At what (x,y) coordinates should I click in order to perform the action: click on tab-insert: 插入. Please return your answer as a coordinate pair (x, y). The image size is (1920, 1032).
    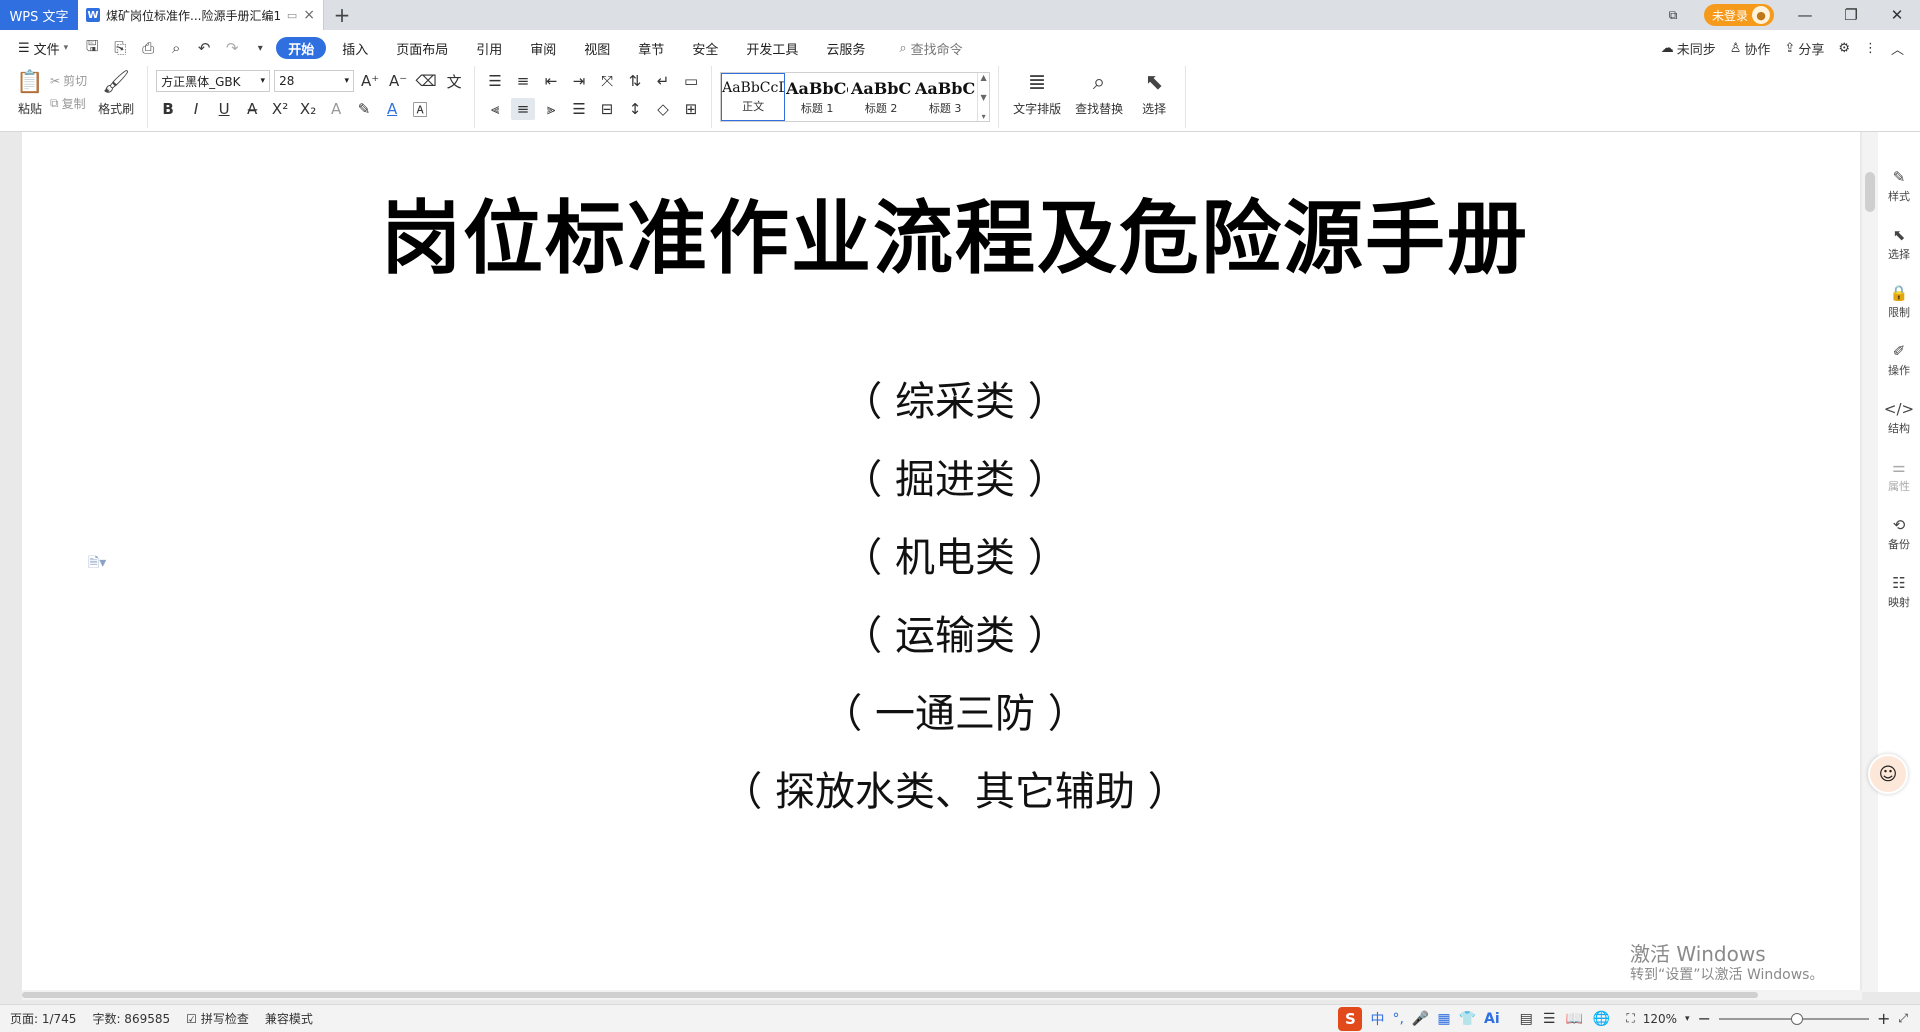
    Looking at the image, I should click on (355, 48).